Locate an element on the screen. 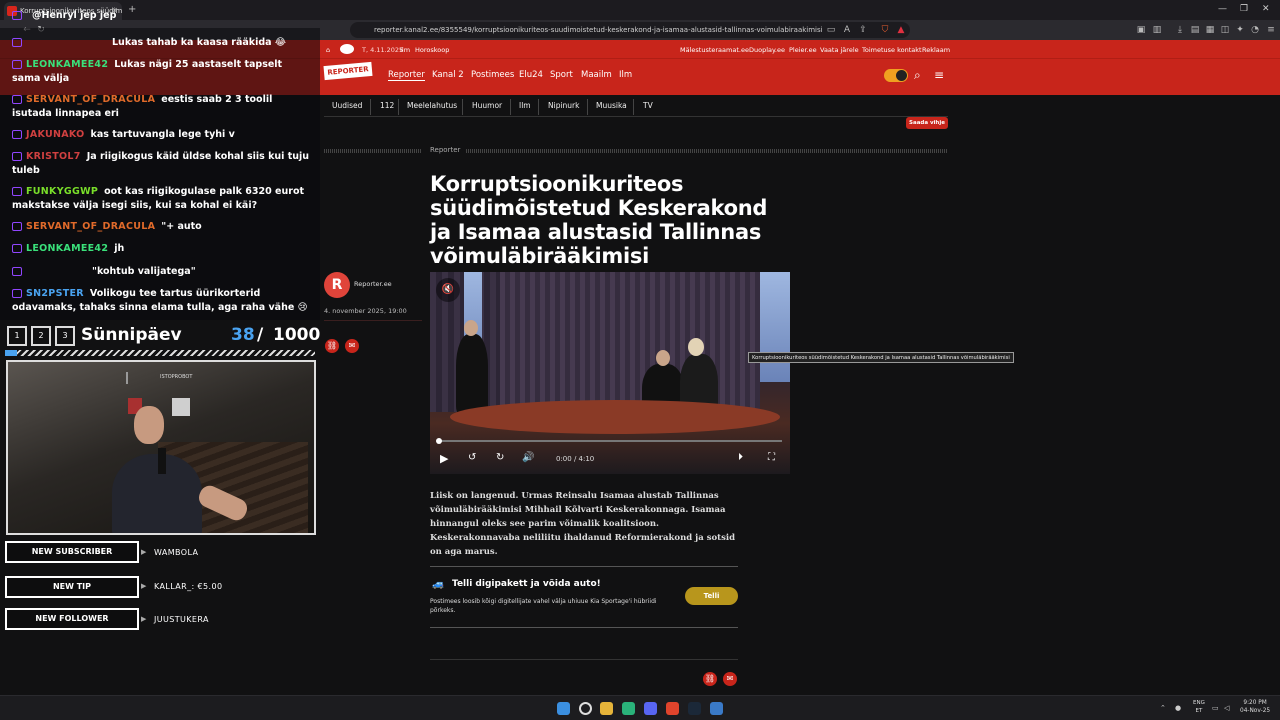 Image resolution: width=1280 pixels, height=720 pixels. chat-text: "kohtub valijatega" is located at coordinates (144, 271).